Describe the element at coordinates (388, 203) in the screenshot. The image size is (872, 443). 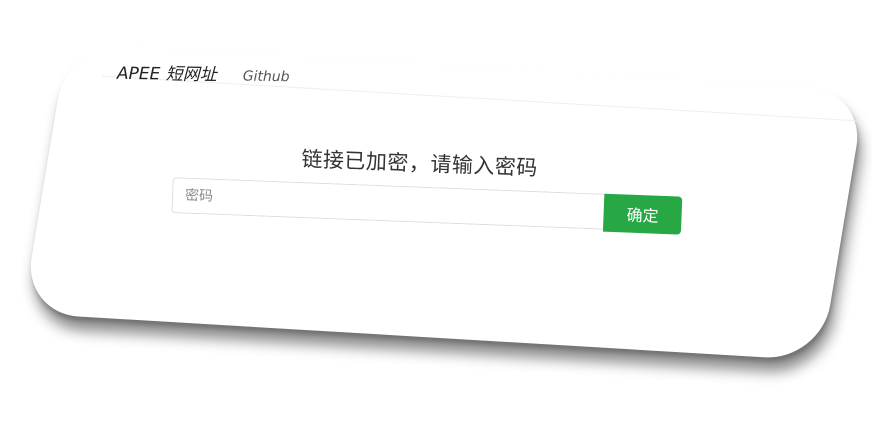
I see `password-input` at that location.